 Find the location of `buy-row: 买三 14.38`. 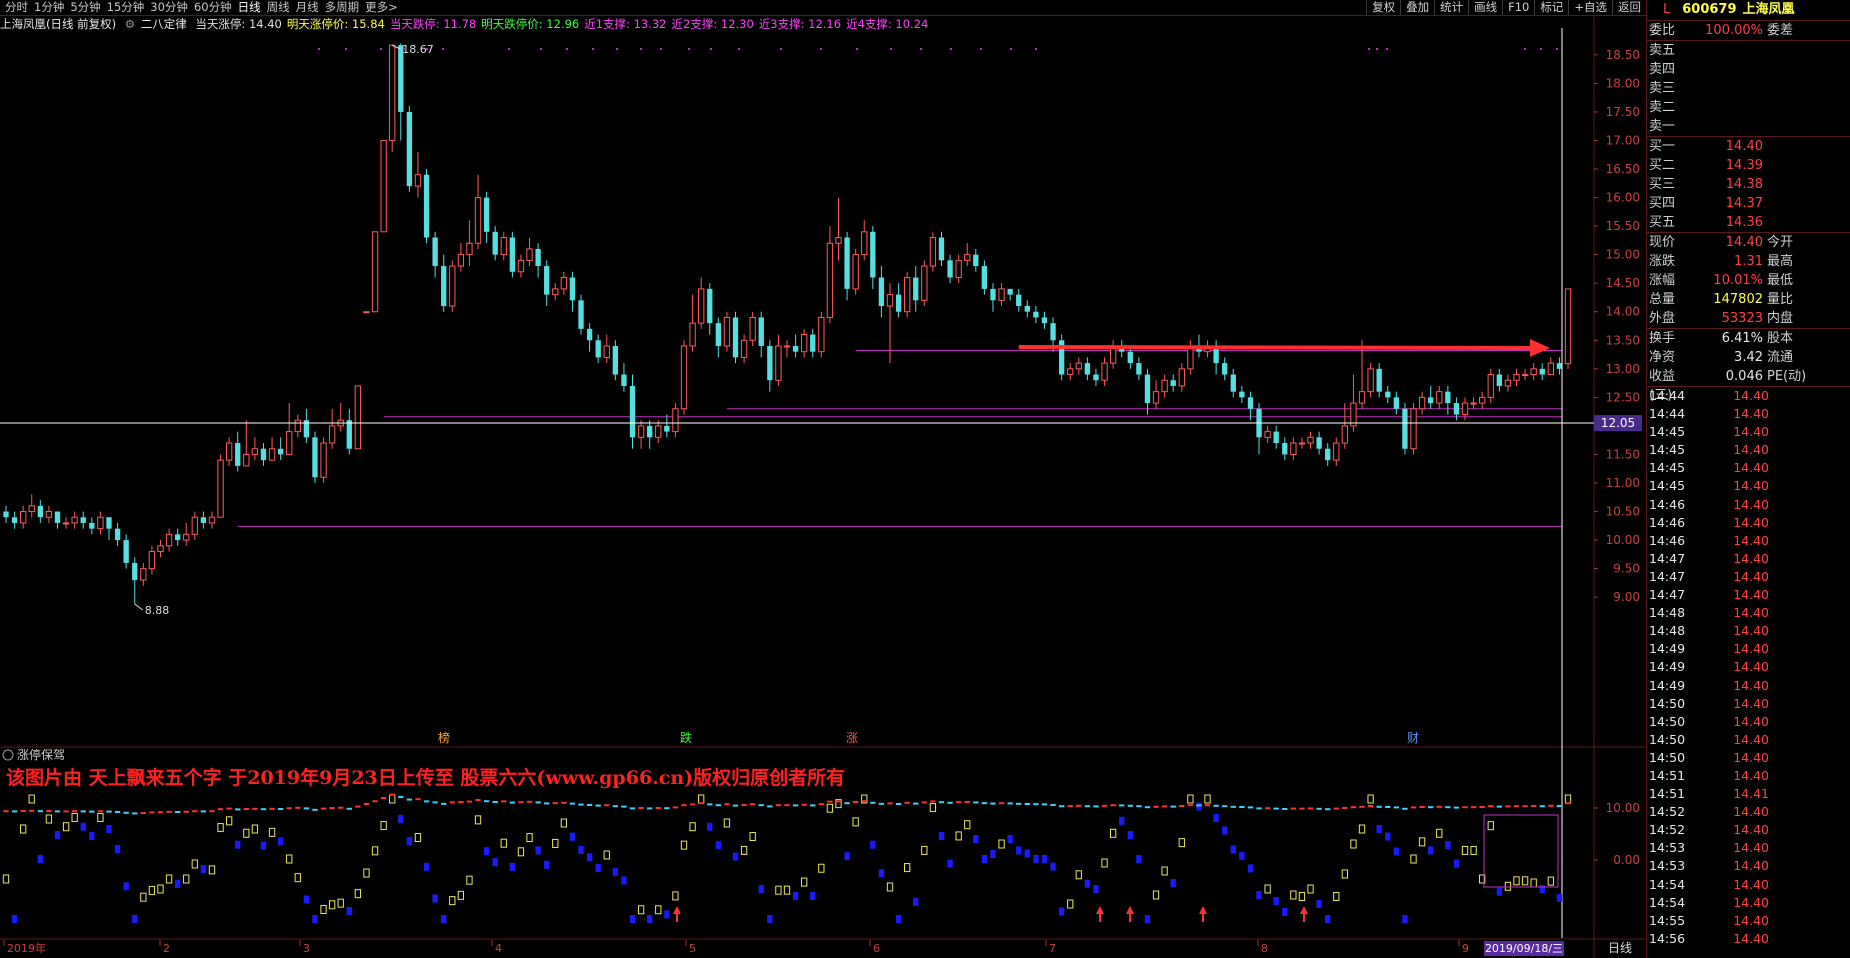

buy-row: 买三 14.38 is located at coordinates (1748, 184).